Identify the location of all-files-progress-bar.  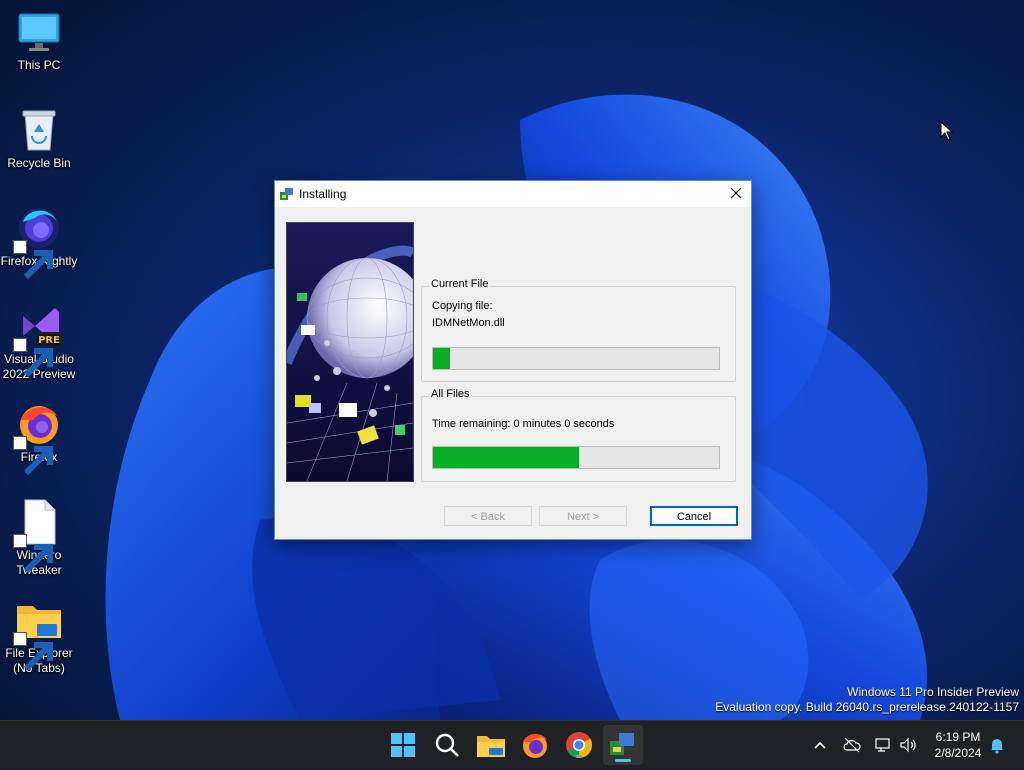
(576, 457).